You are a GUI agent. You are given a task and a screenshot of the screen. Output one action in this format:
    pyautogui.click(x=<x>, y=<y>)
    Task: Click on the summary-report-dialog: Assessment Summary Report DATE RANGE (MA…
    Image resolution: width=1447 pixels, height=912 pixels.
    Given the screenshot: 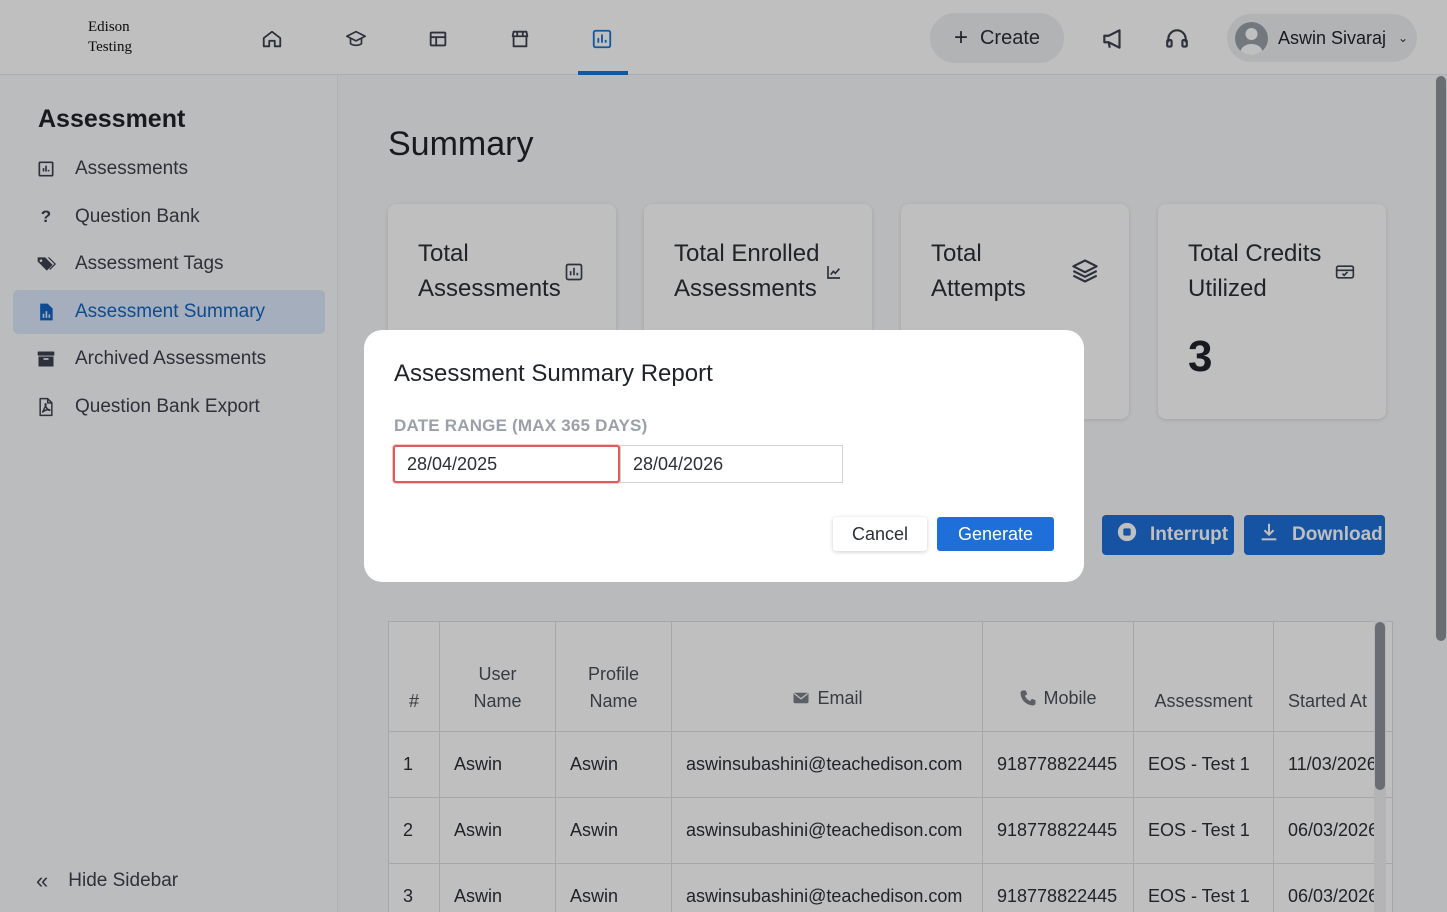 What is the action you would take?
    pyautogui.click(x=724, y=456)
    